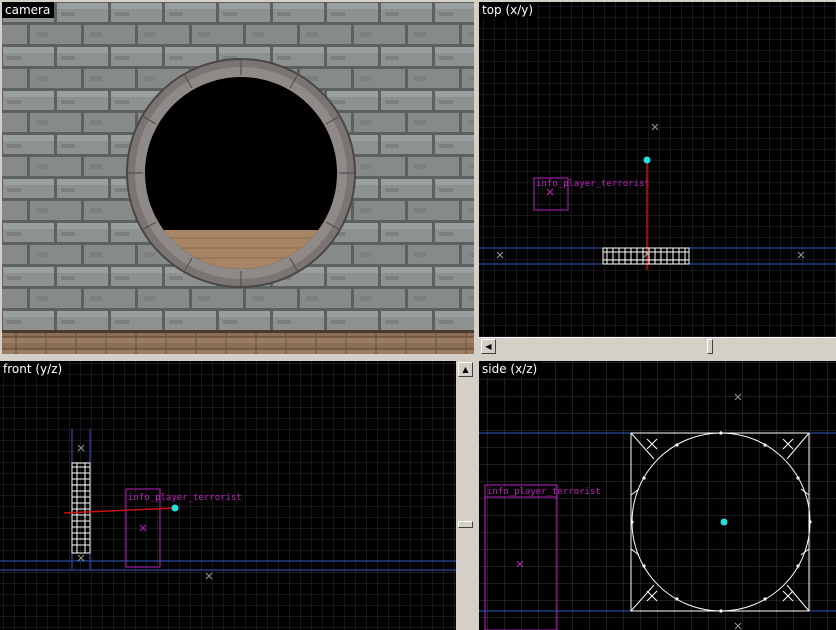 The width and height of the screenshot is (836, 630). Describe the element at coordinates (593, 184) in the screenshot. I see `entity-label-top: info_player_terrorist` at that location.